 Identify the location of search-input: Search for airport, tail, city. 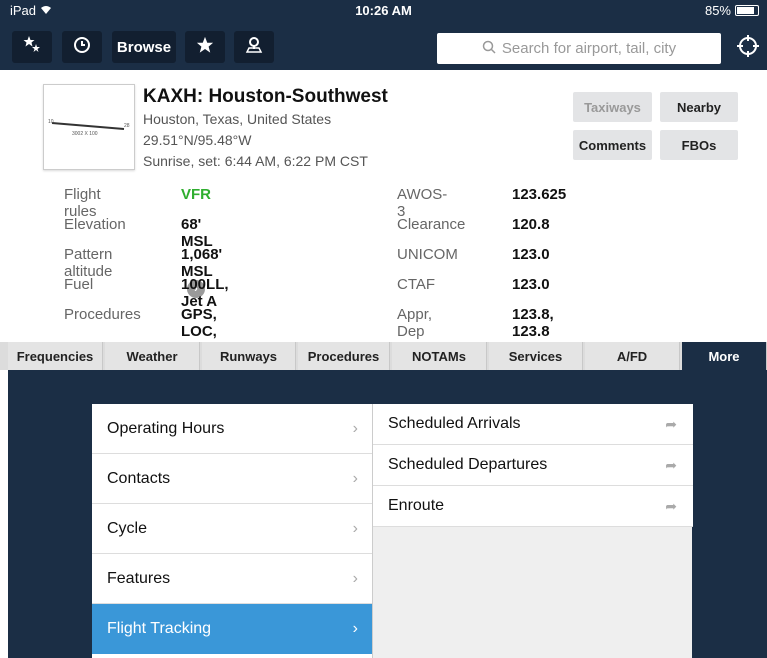
(579, 48).